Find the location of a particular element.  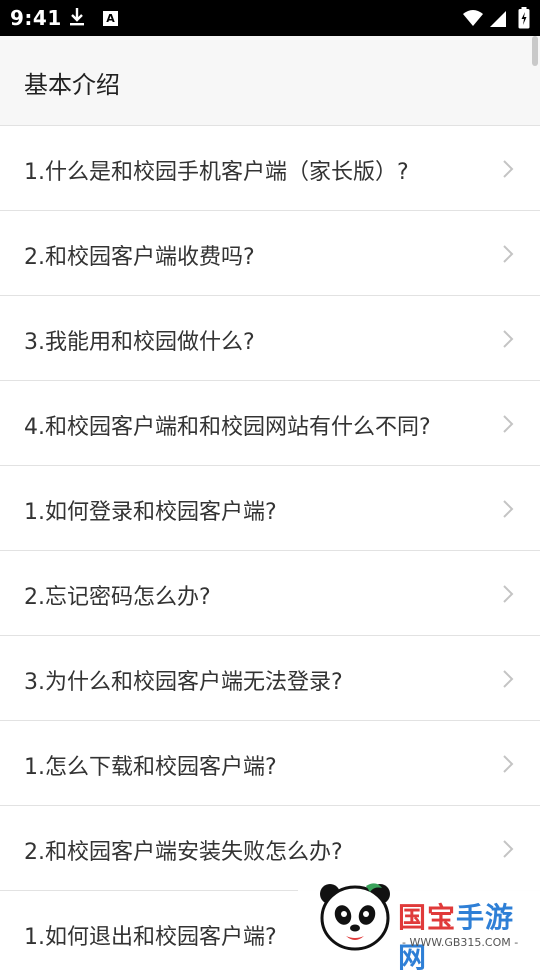

faq-item: 1.如何登录和校园客户端? is located at coordinates (270, 508).